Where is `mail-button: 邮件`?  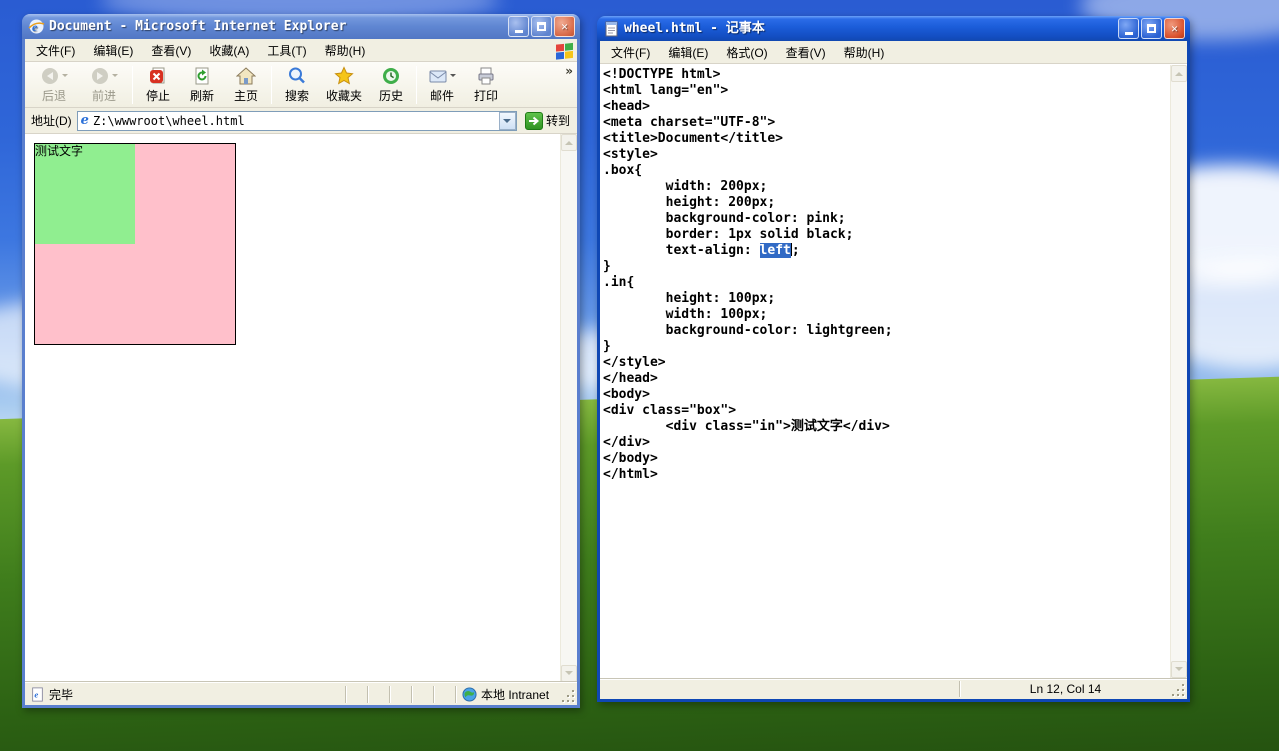 mail-button: 邮件 is located at coordinates (442, 85).